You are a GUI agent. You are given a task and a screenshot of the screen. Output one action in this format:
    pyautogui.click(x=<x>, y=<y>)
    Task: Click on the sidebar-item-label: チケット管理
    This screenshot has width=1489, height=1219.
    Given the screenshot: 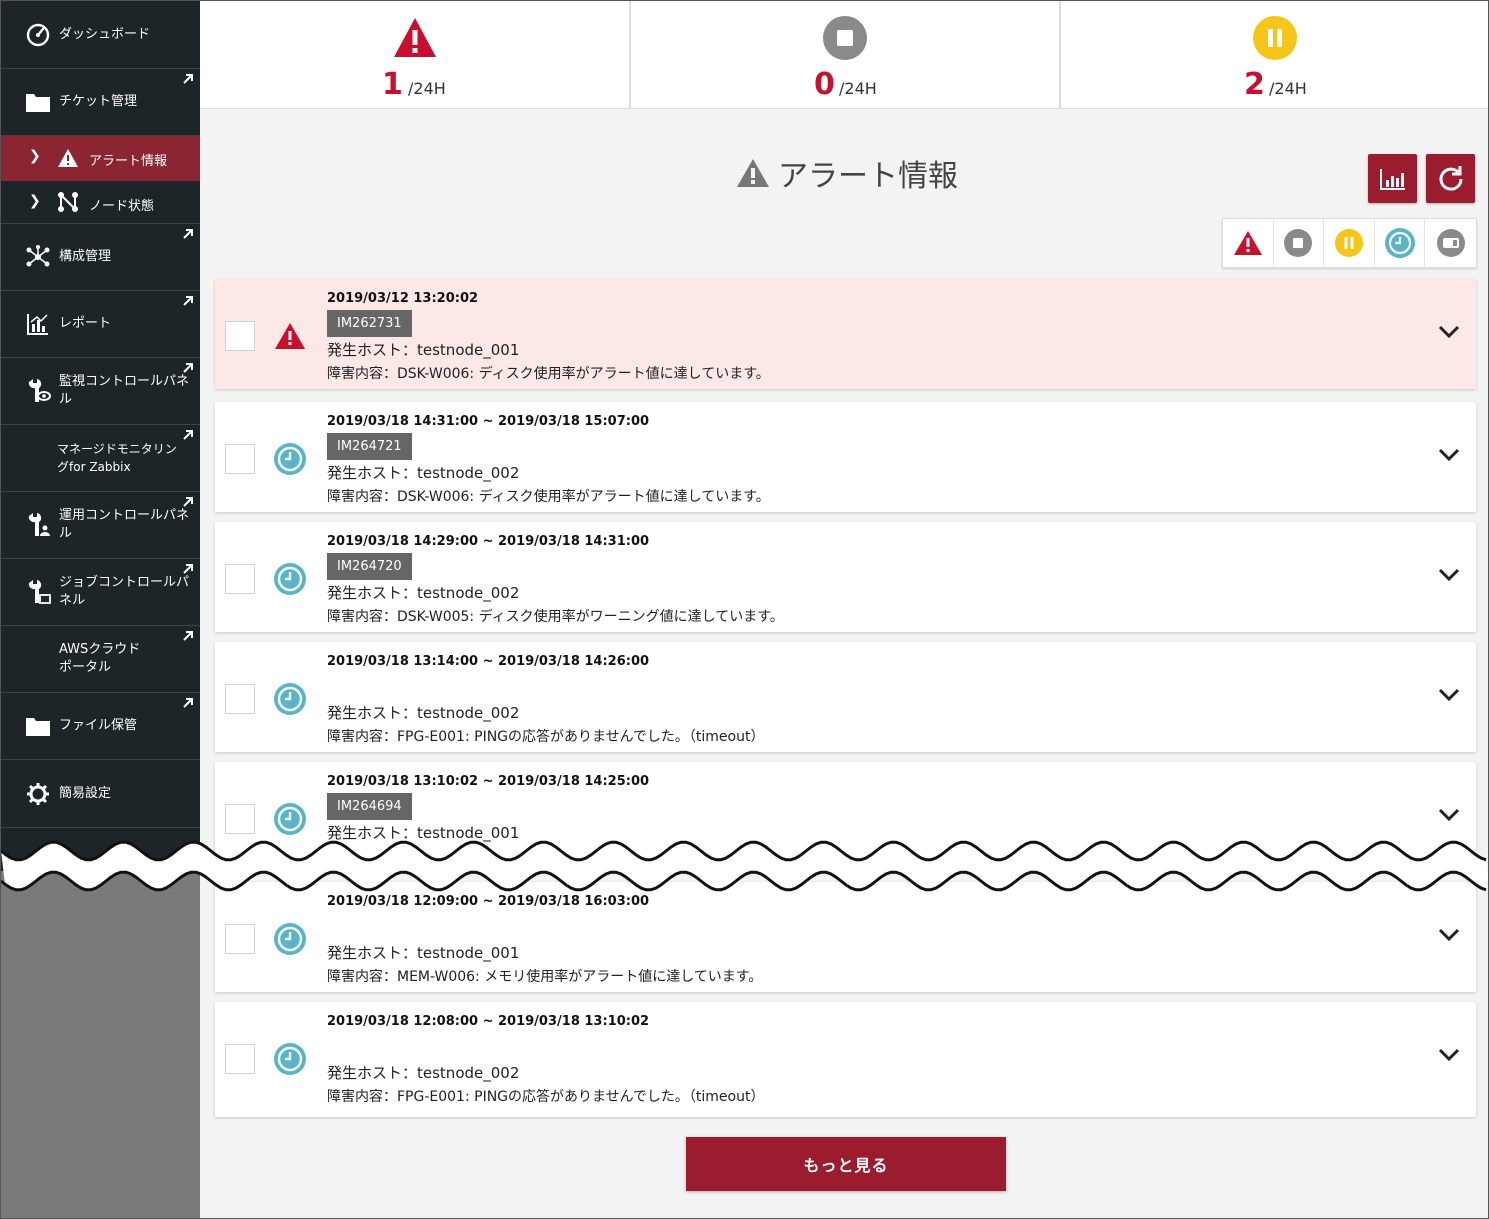 What is the action you would take?
    pyautogui.click(x=98, y=101)
    